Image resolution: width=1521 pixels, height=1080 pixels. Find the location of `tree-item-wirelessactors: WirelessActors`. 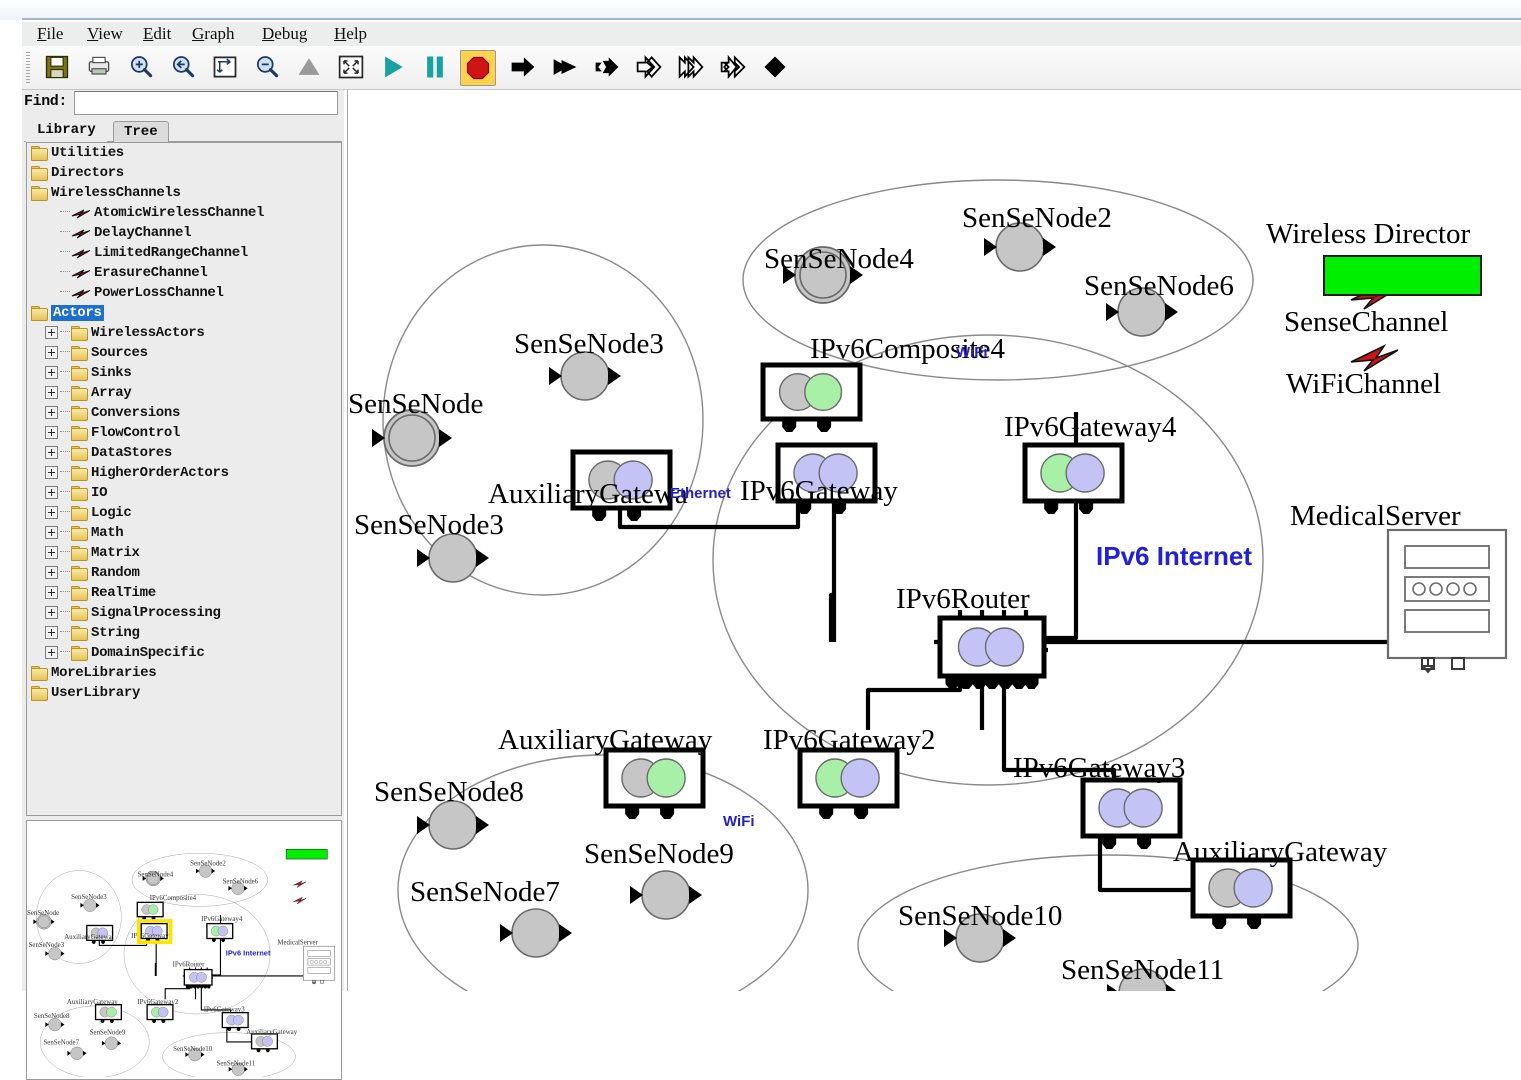

tree-item-wirelessactors: WirelessActors is located at coordinates (184, 333).